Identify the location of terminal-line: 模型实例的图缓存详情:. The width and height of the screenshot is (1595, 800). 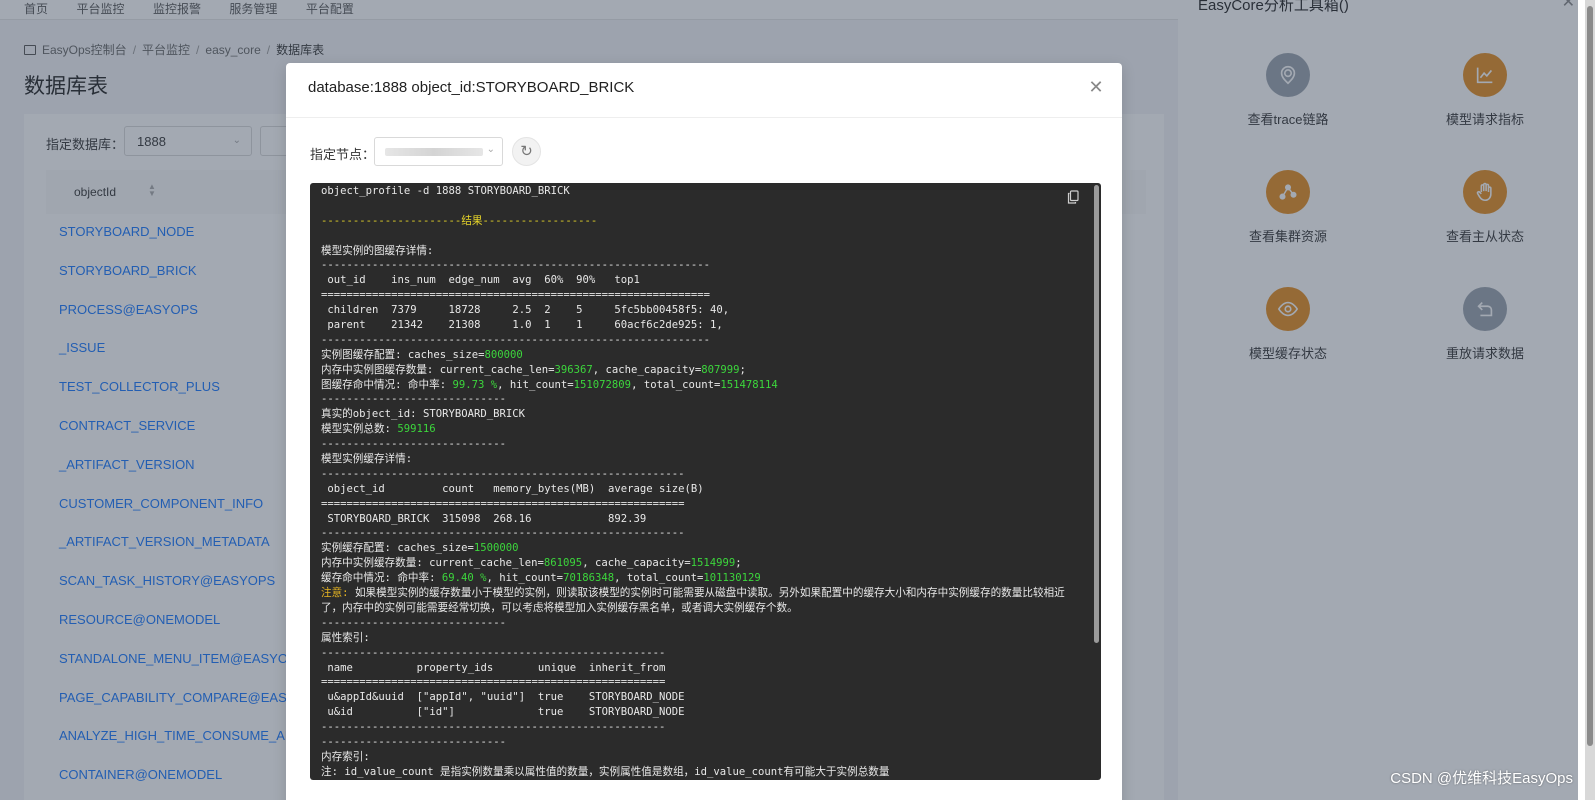
(377, 250).